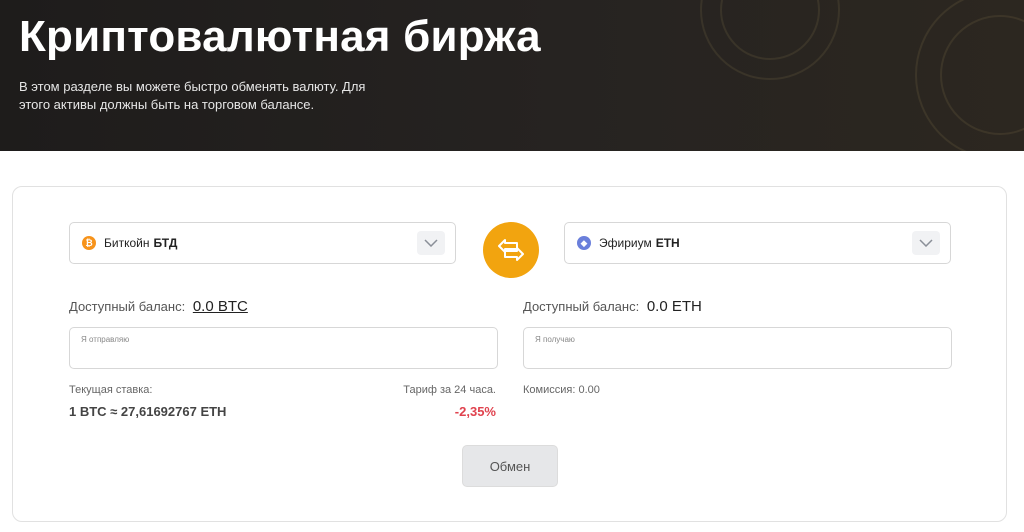  I want to click on send-balance: Доступный баланс: 0.0 BTC, so click(158, 306).